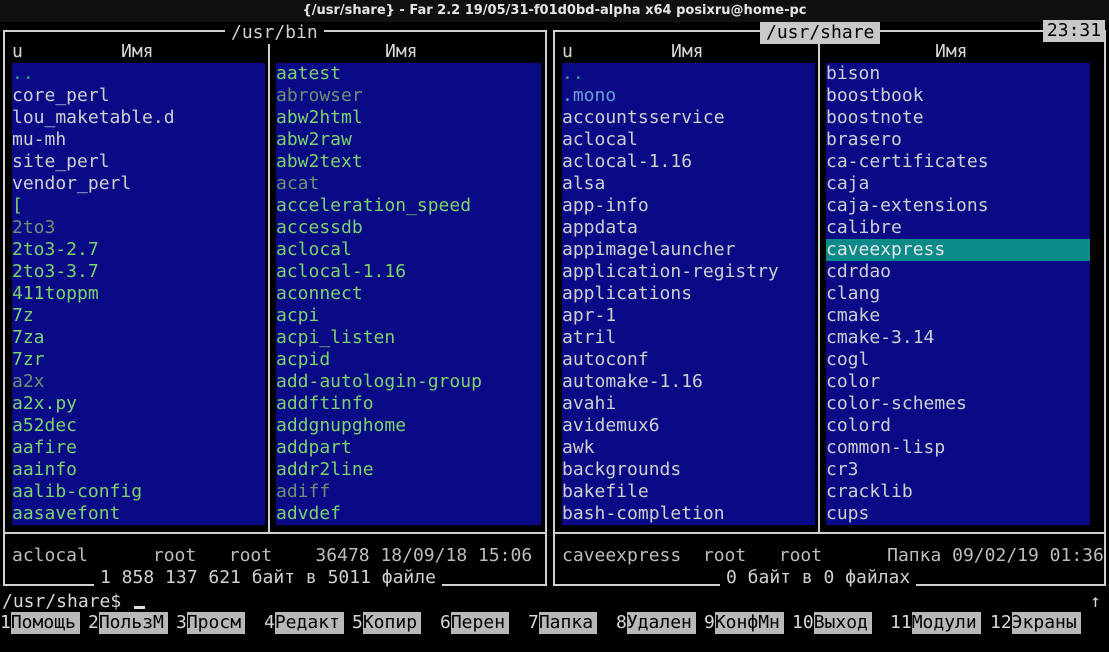 The height and width of the screenshot is (652, 1109). I want to click on file-list-item: acpi, so click(408, 316).